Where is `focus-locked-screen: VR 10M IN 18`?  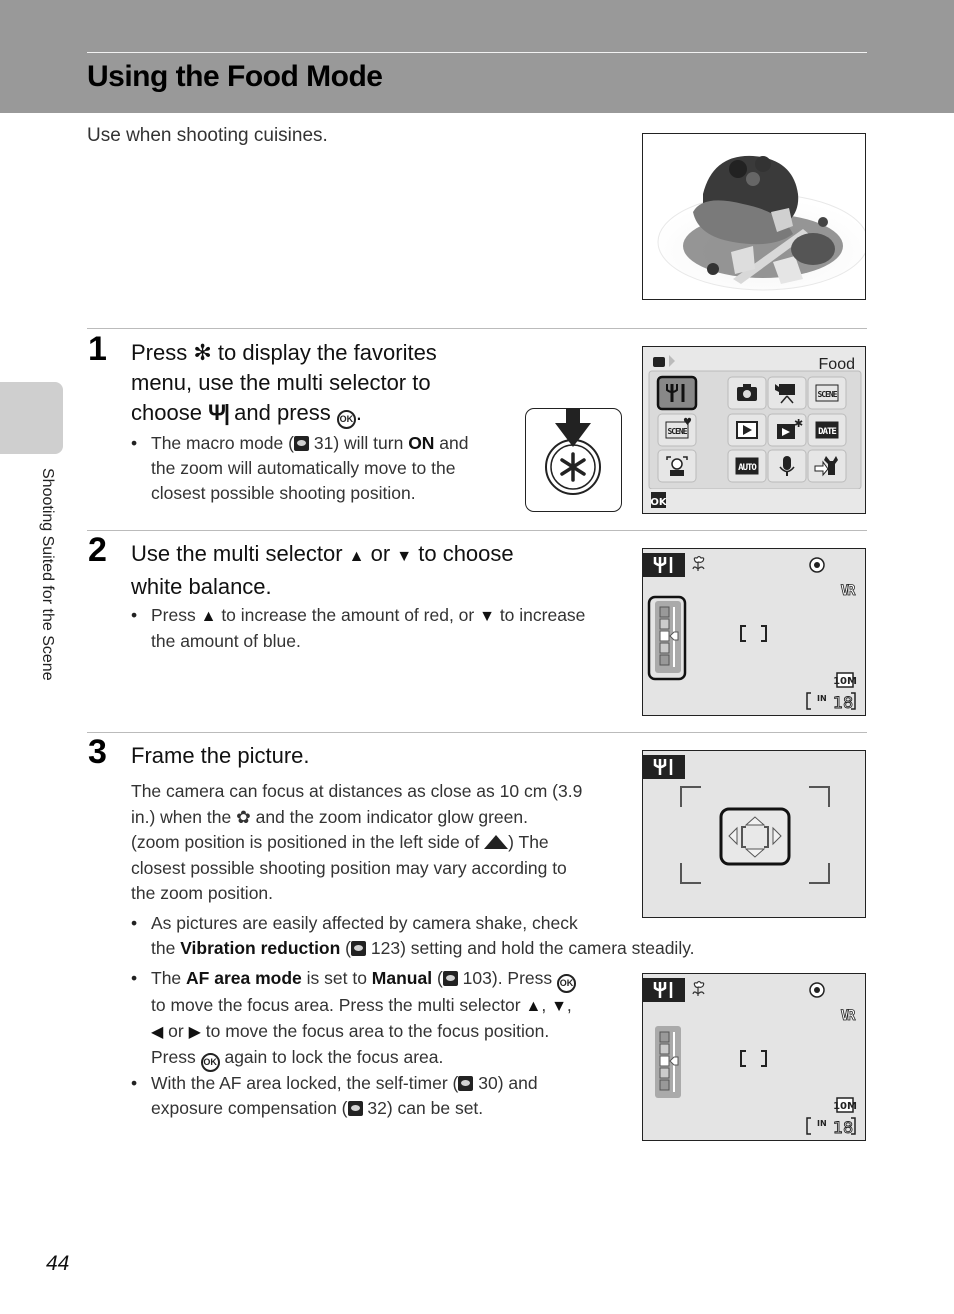
focus-locked-screen: VR 10M IN 18 is located at coordinates (754, 1057).